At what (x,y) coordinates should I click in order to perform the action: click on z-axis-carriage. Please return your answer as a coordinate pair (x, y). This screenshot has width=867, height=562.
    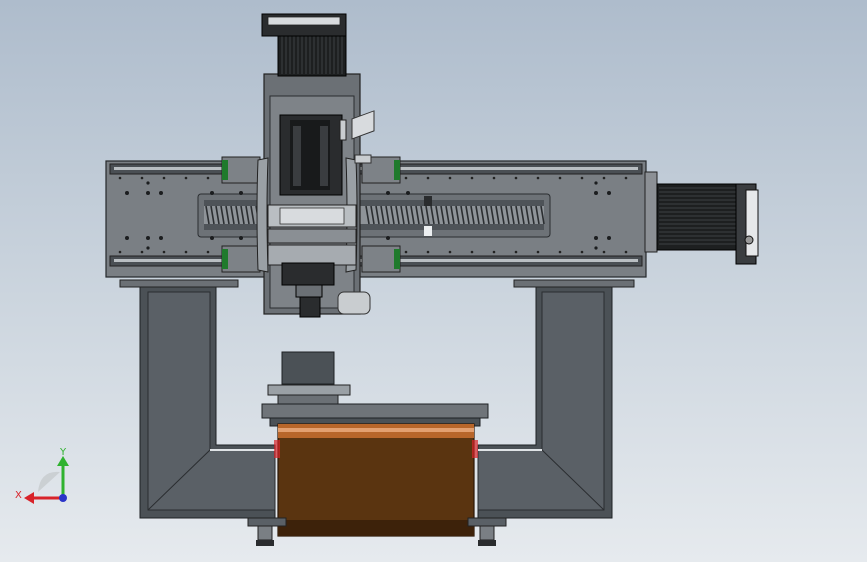
    Looking at the image, I should click on (315, 195).